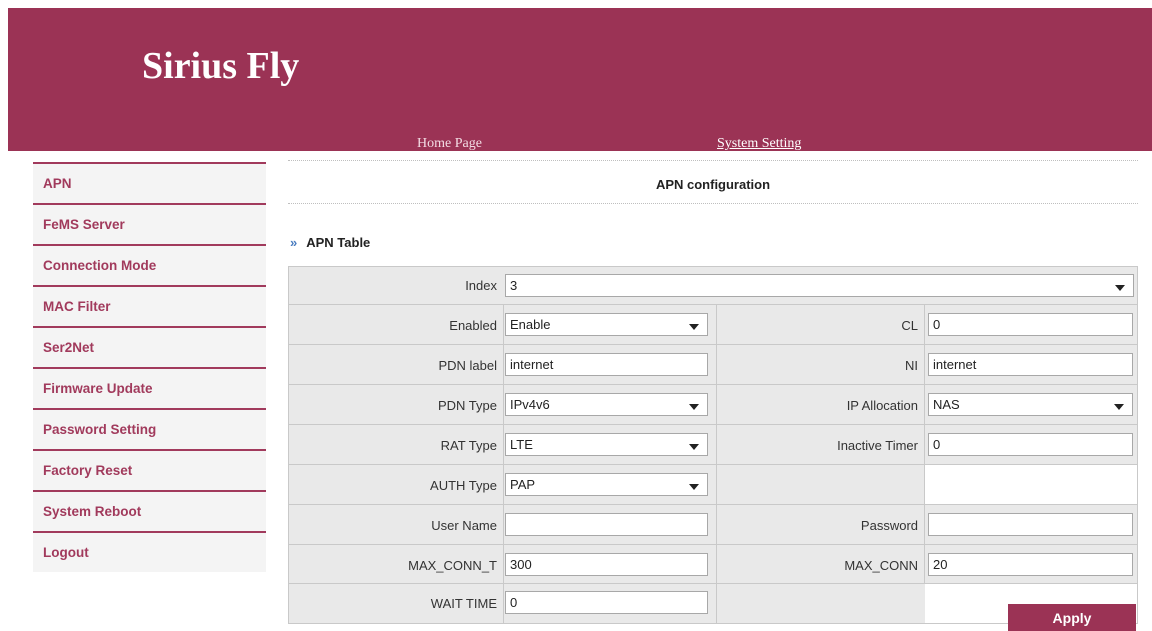 Image resolution: width=1152 pixels, height=631 pixels. What do you see at coordinates (294, 242) in the screenshot?
I see `double-chevron-icon: »` at bounding box center [294, 242].